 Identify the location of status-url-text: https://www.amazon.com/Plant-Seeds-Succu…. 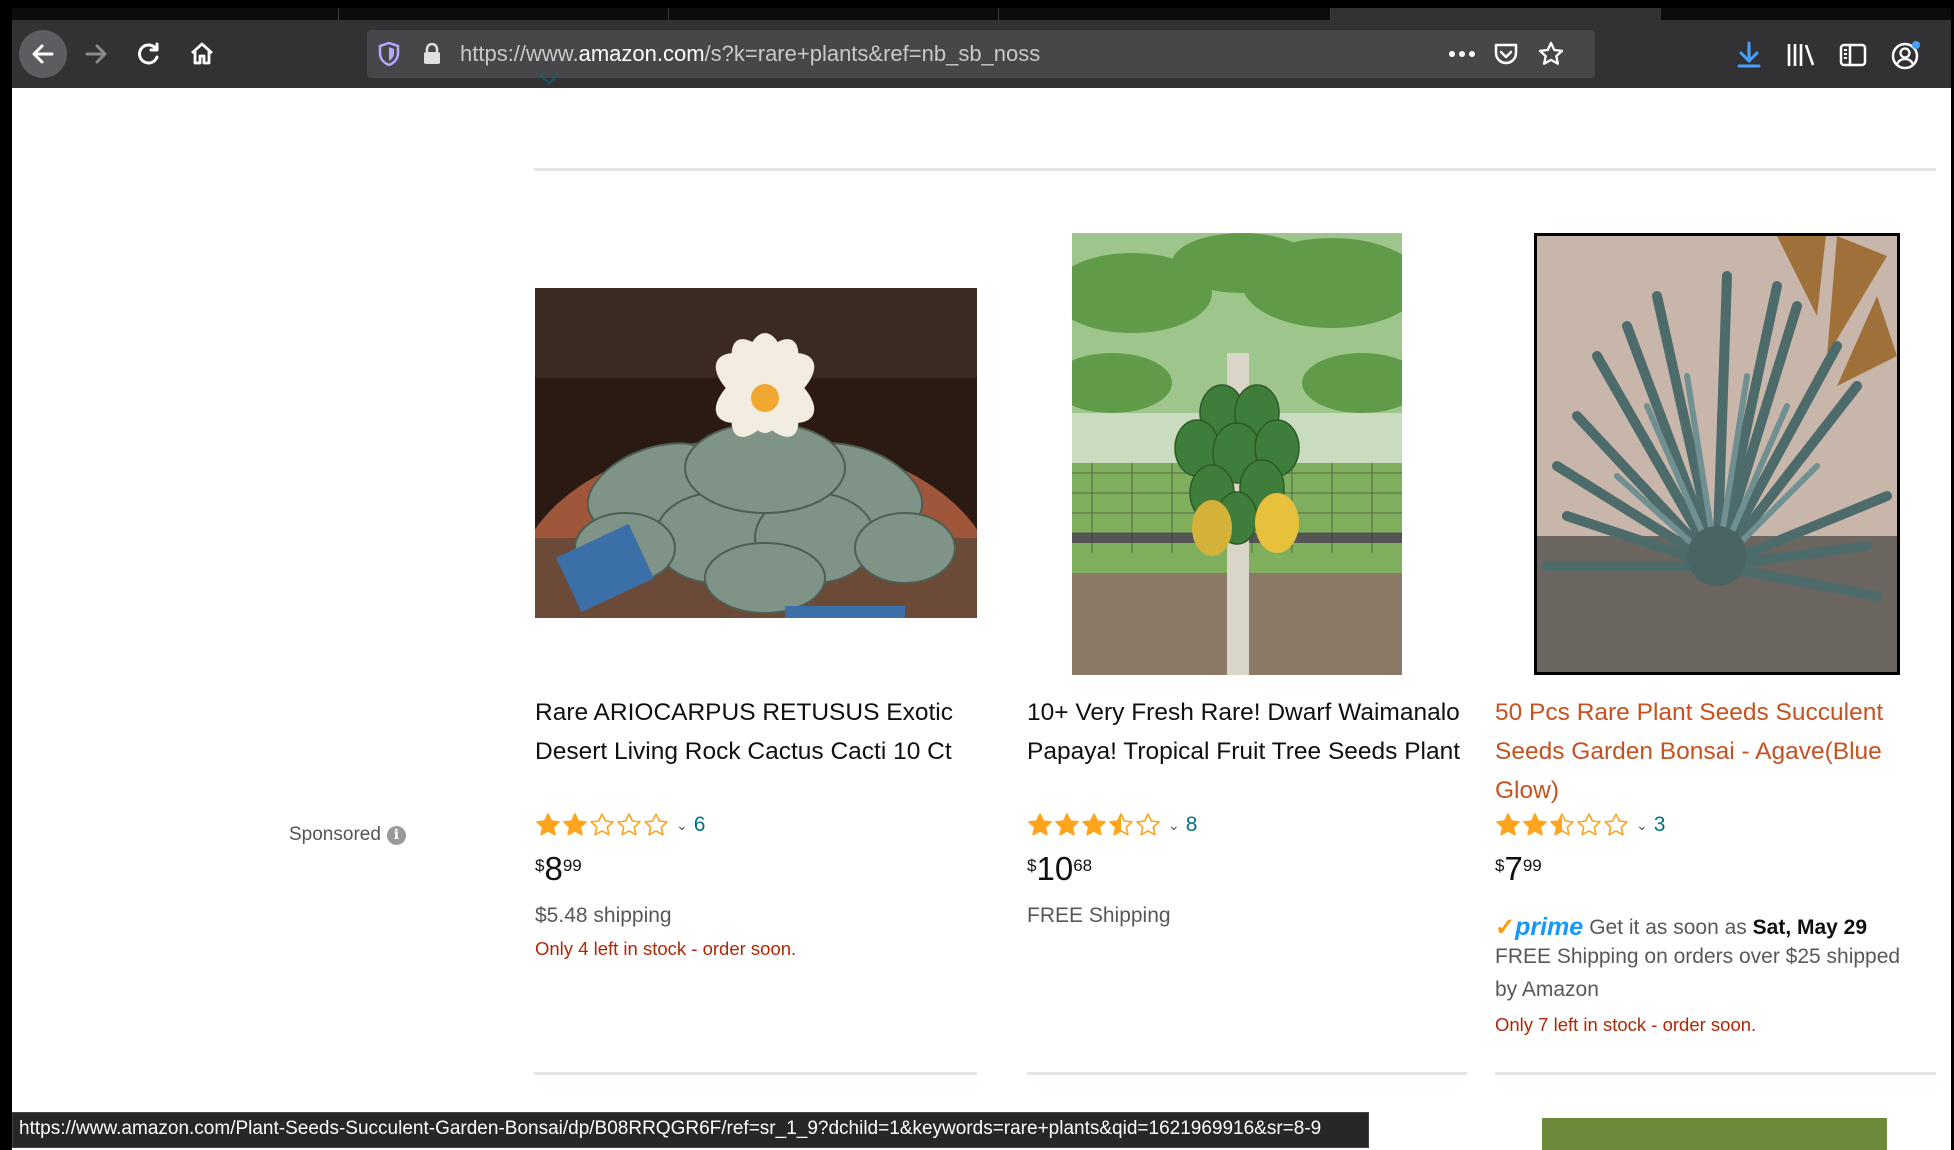
(670, 1128).